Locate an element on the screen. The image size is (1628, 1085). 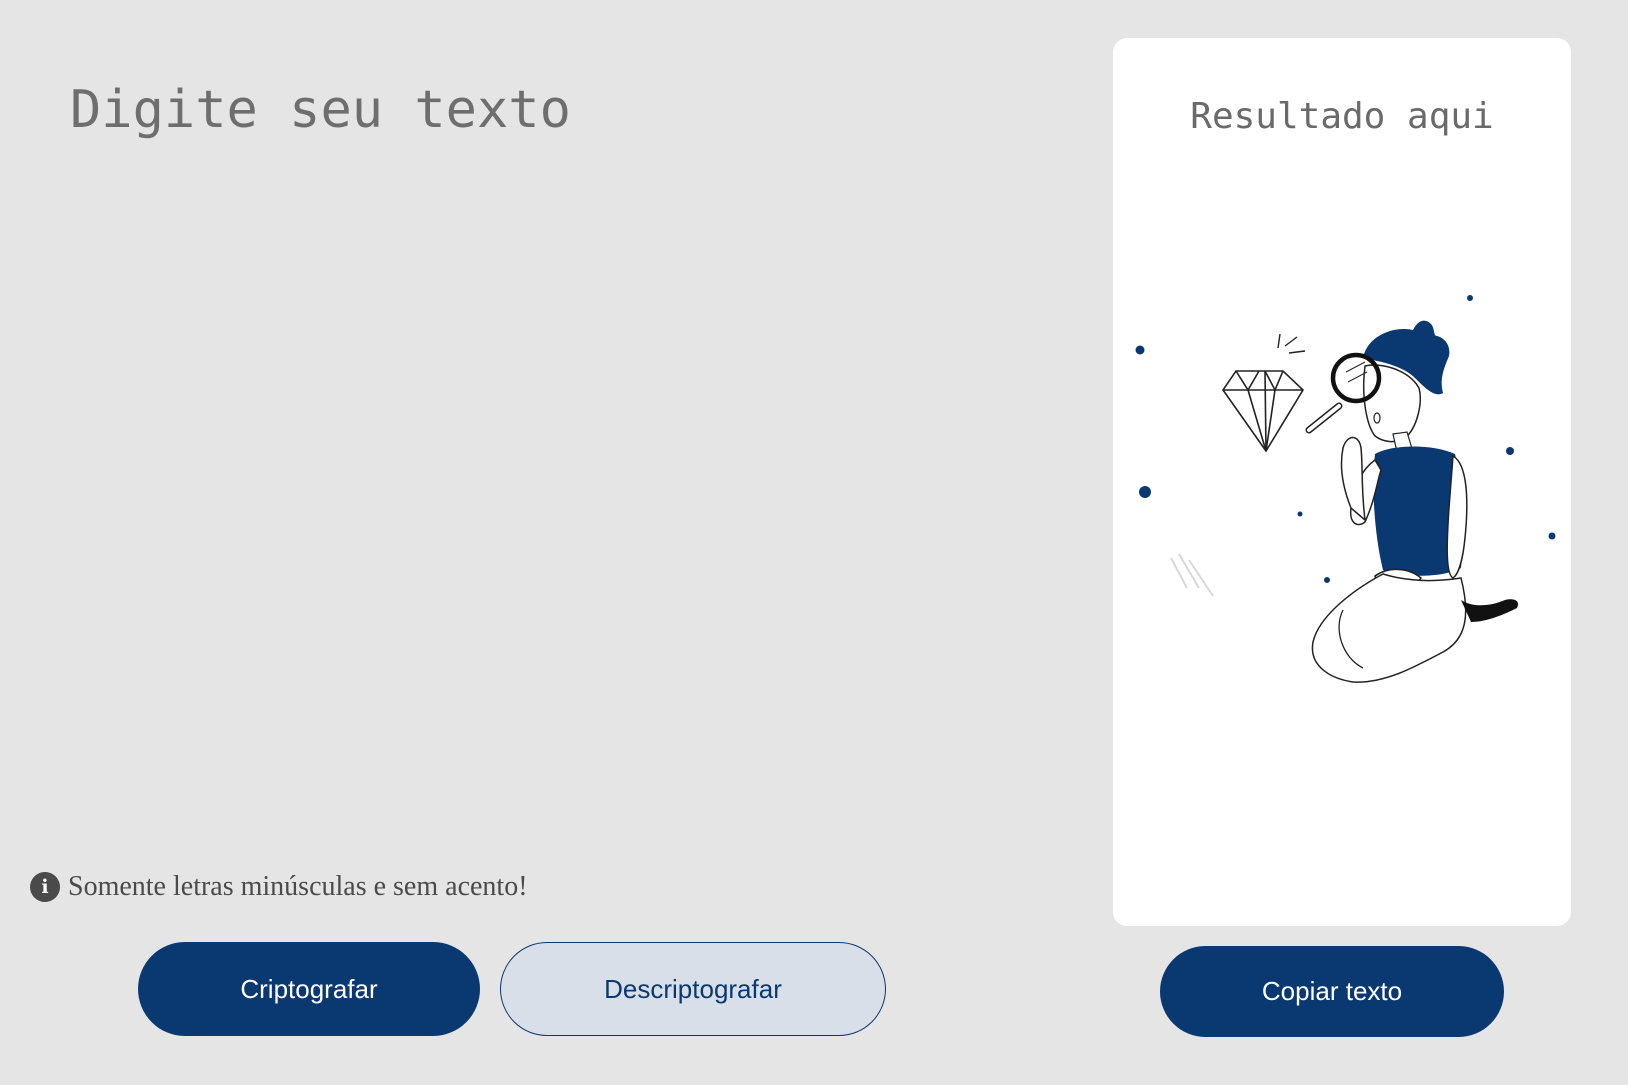
copy-text-button: Copiar texto is located at coordinates (1332, 991).